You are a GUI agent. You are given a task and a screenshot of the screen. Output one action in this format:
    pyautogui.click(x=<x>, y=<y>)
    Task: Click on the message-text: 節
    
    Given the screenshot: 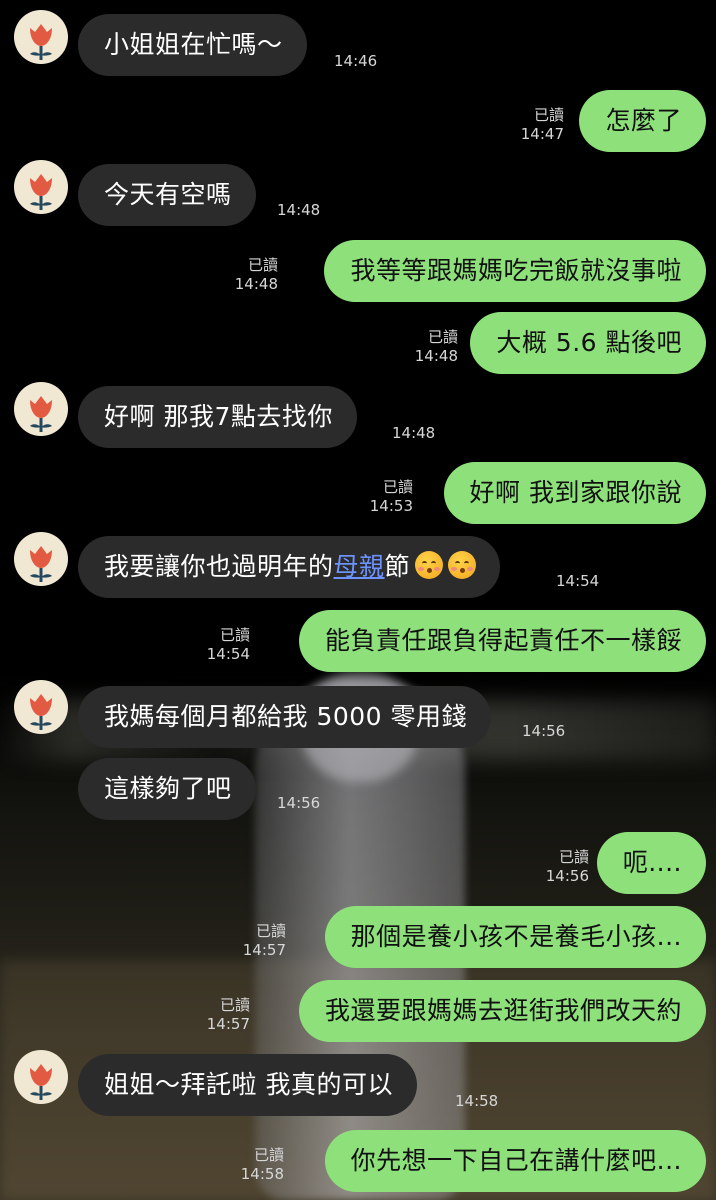 What is the action you would take?
    pyautogui.click(x=397, y=566)
    